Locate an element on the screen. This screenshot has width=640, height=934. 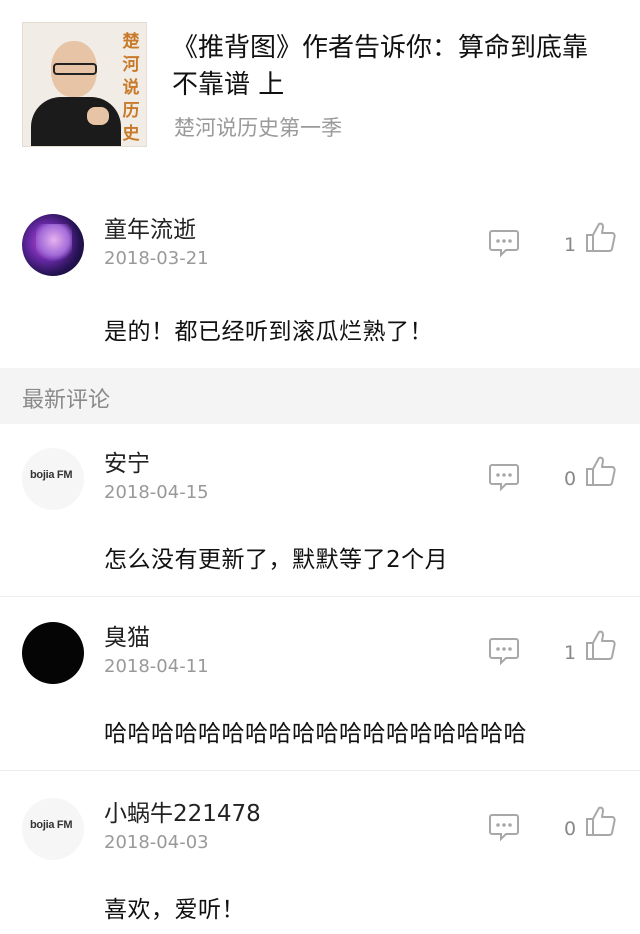
comment-user-name: 臭猫 is located at coordinates (127, 635).